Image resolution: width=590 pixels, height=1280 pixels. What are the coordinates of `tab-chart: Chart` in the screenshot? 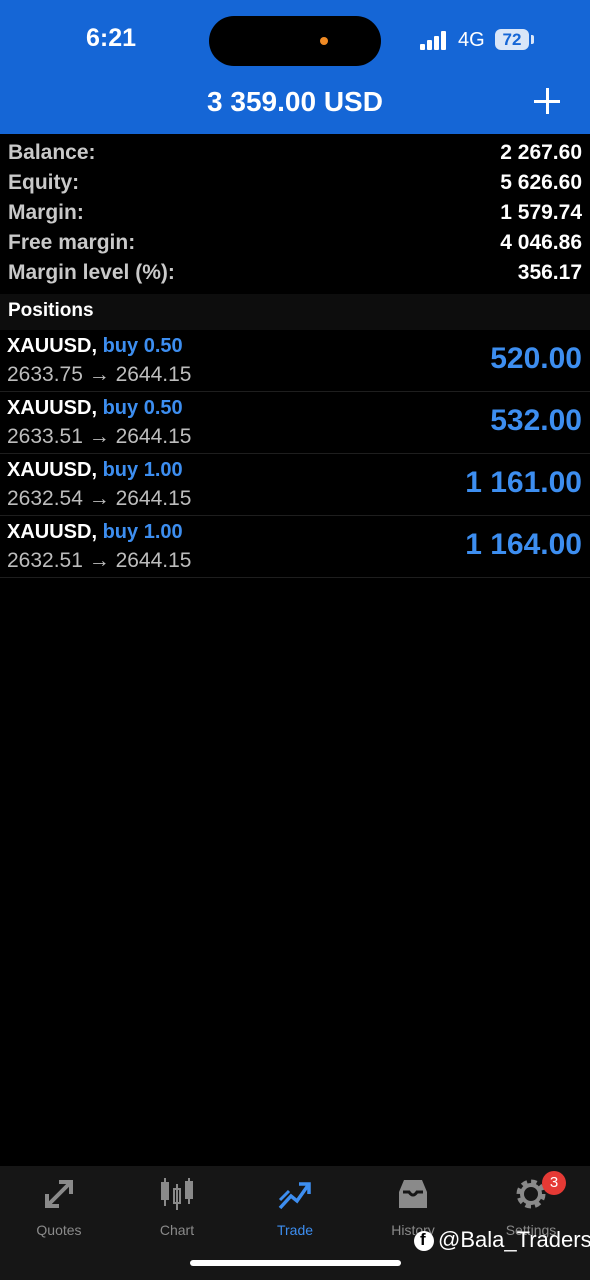 It's located at (177, 1207).